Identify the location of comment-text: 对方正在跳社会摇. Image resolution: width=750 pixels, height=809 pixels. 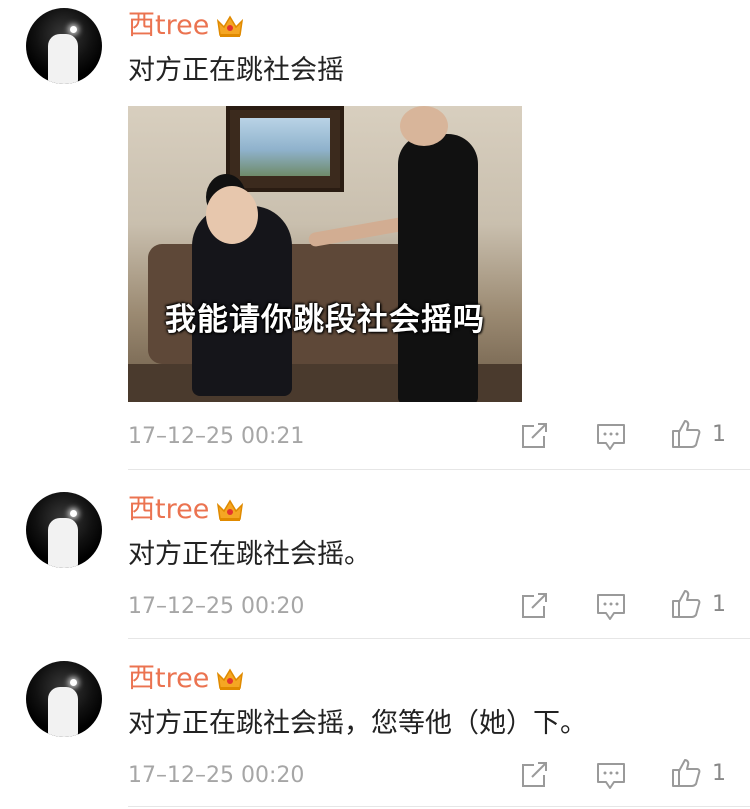
(236, 70).